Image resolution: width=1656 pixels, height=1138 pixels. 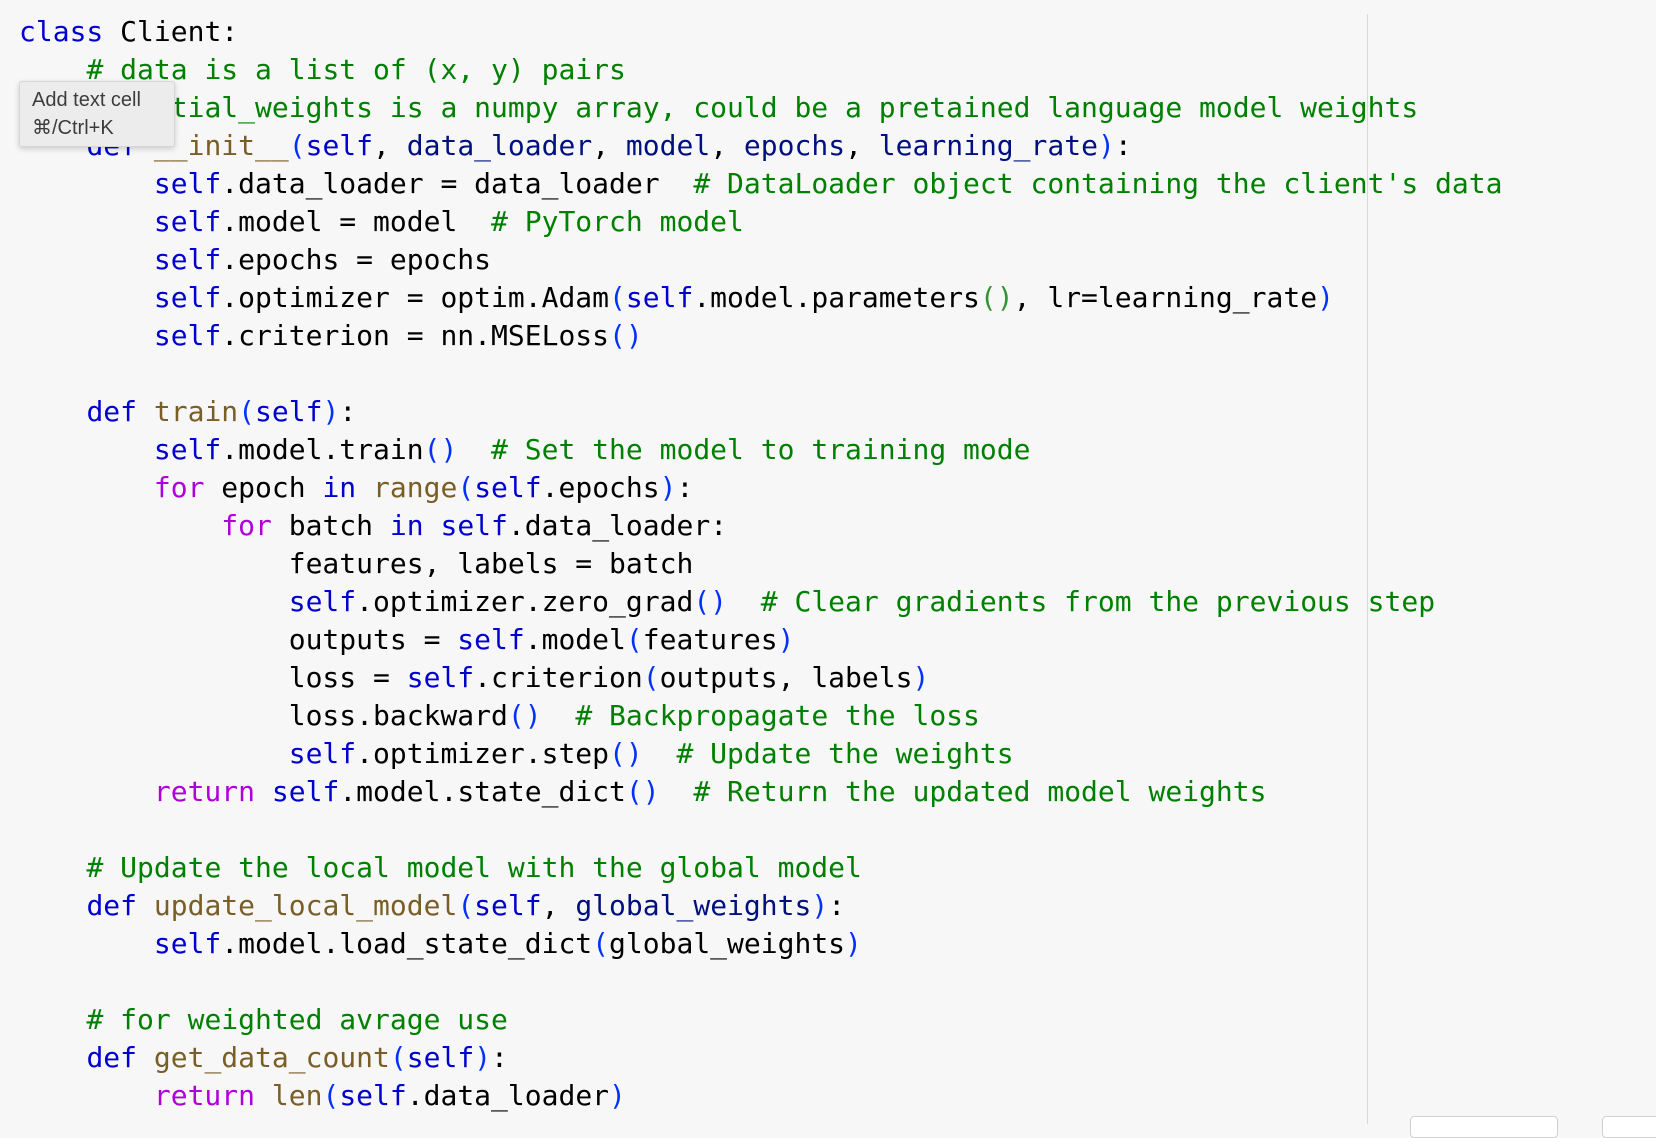 I want to click on code-token: .optimizer.step, so click(x=483, y=753).